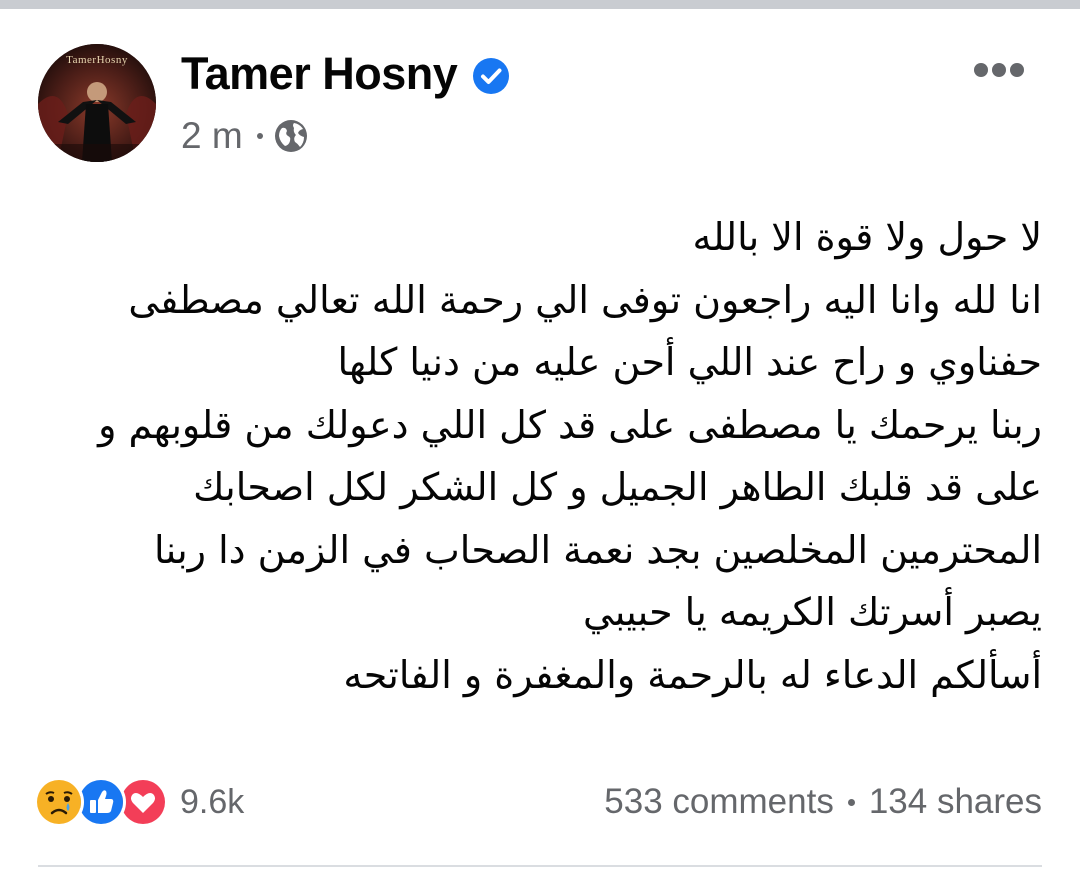 This screenshot has width=1080, height=876. What do you see at coordinates (245, 136) in the screenshot?
I see `post-meta: 2 m` at bounding box center [245, 136].